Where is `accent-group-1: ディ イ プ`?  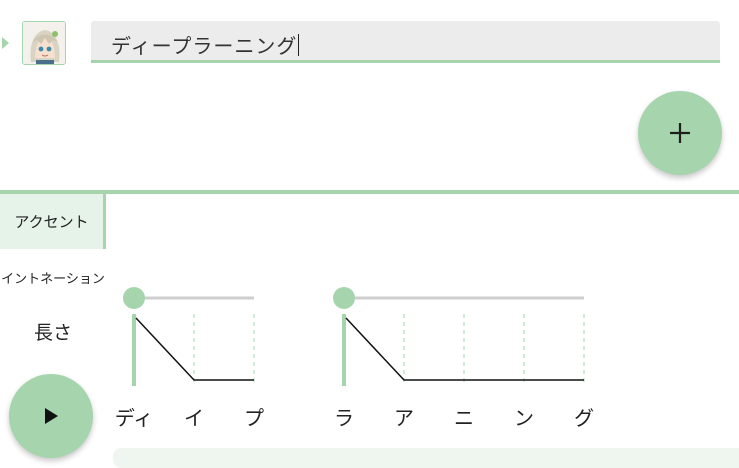
accent-group-1: ディ イ プ is located at coordinates (189, 358).